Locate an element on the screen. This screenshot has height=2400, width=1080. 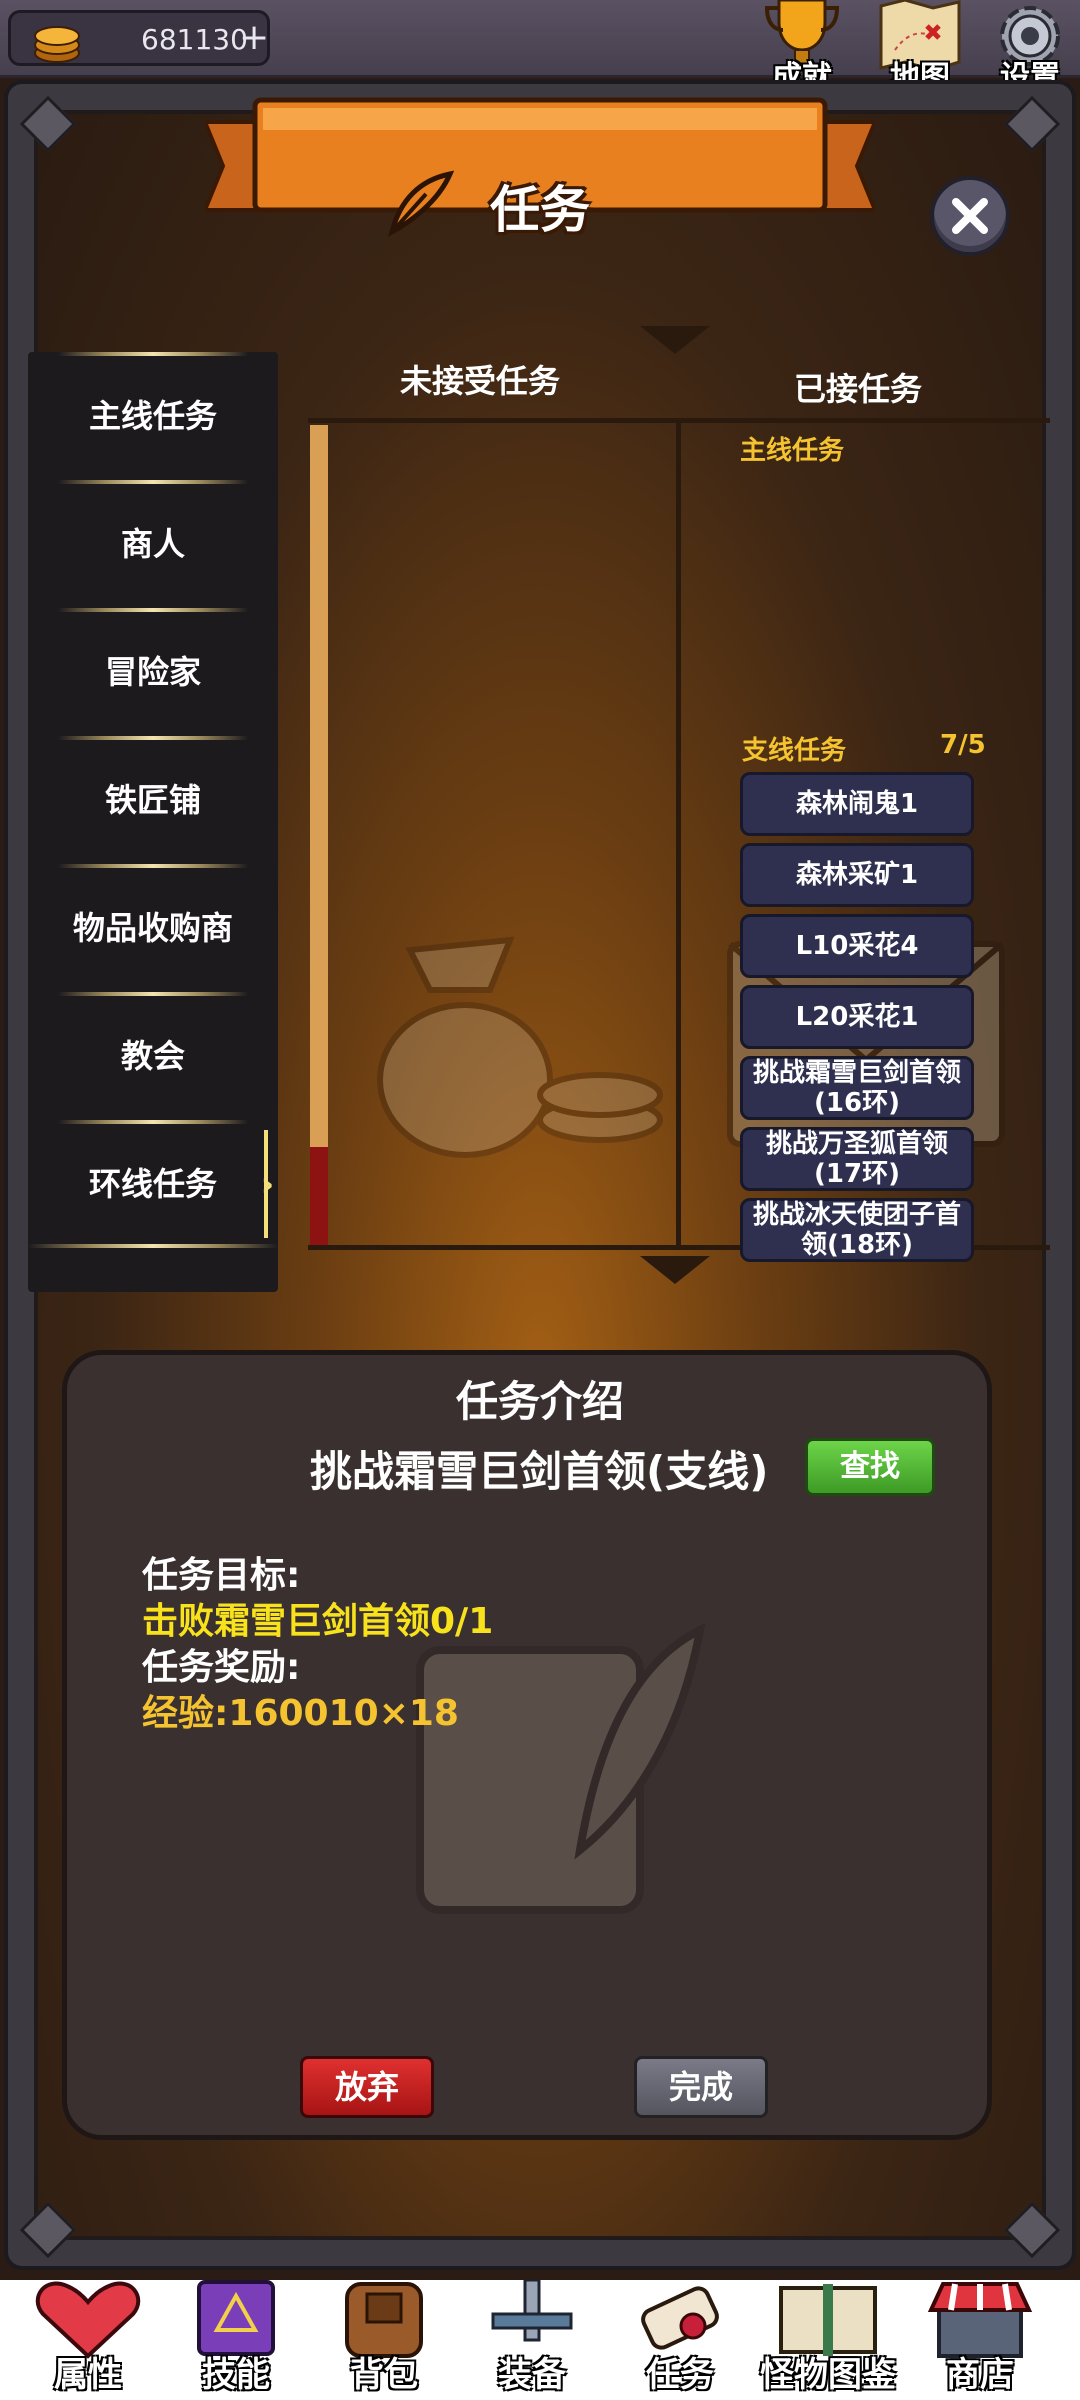
complete-button: 完成 is located at coordinates (701, 2087).